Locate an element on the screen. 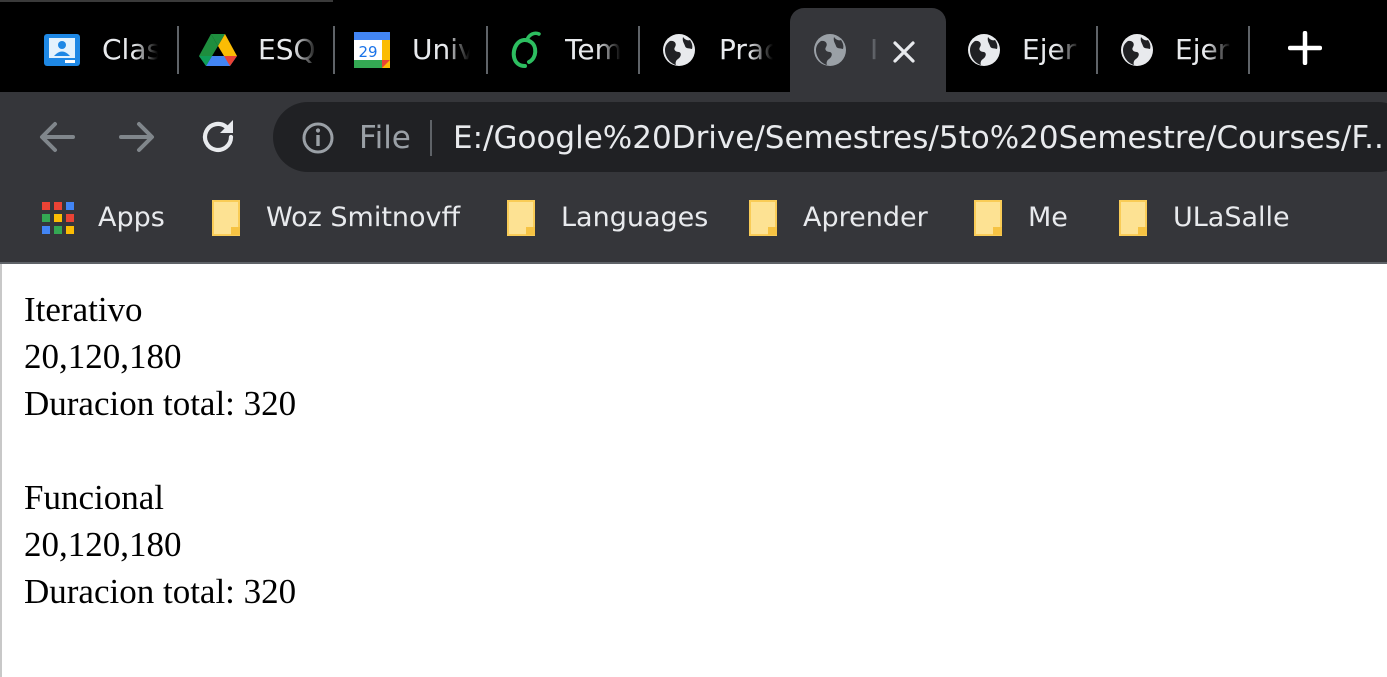 Image resolution: width=1387 pixels, height=677 pixels. bookmark-apps: Apps is located at coordinates (101, 218).